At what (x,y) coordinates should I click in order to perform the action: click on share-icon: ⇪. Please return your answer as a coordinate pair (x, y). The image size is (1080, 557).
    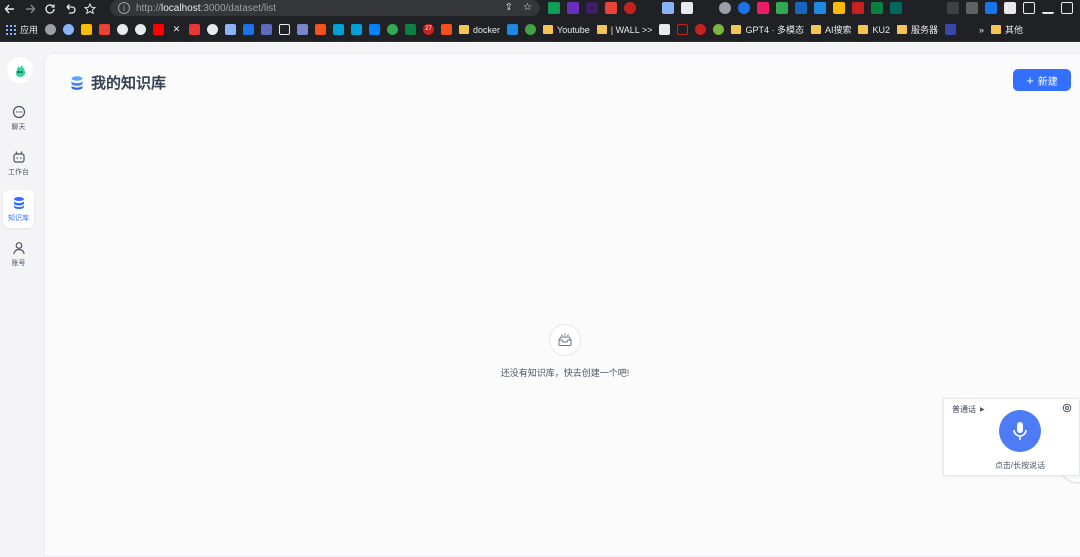
    Looking at the image, I should click on (509, 7).